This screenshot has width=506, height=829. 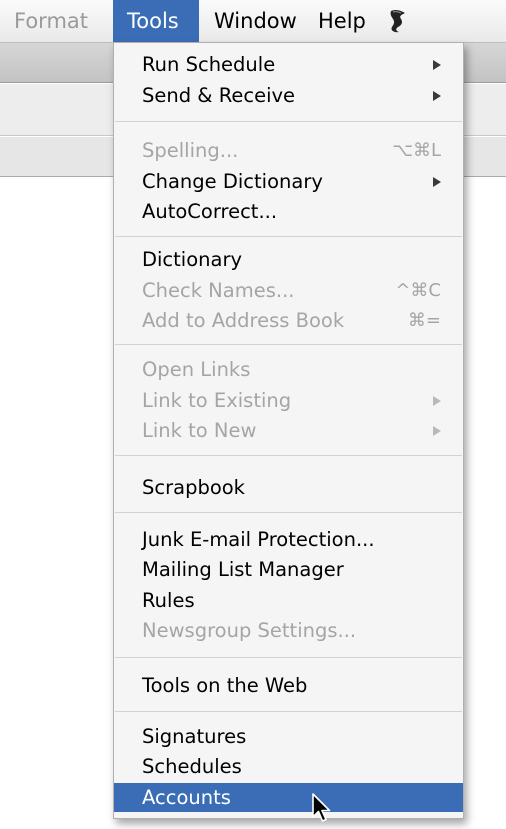 I want to click on menu-item-schedules: Schedules, so click(x=288, y=767).